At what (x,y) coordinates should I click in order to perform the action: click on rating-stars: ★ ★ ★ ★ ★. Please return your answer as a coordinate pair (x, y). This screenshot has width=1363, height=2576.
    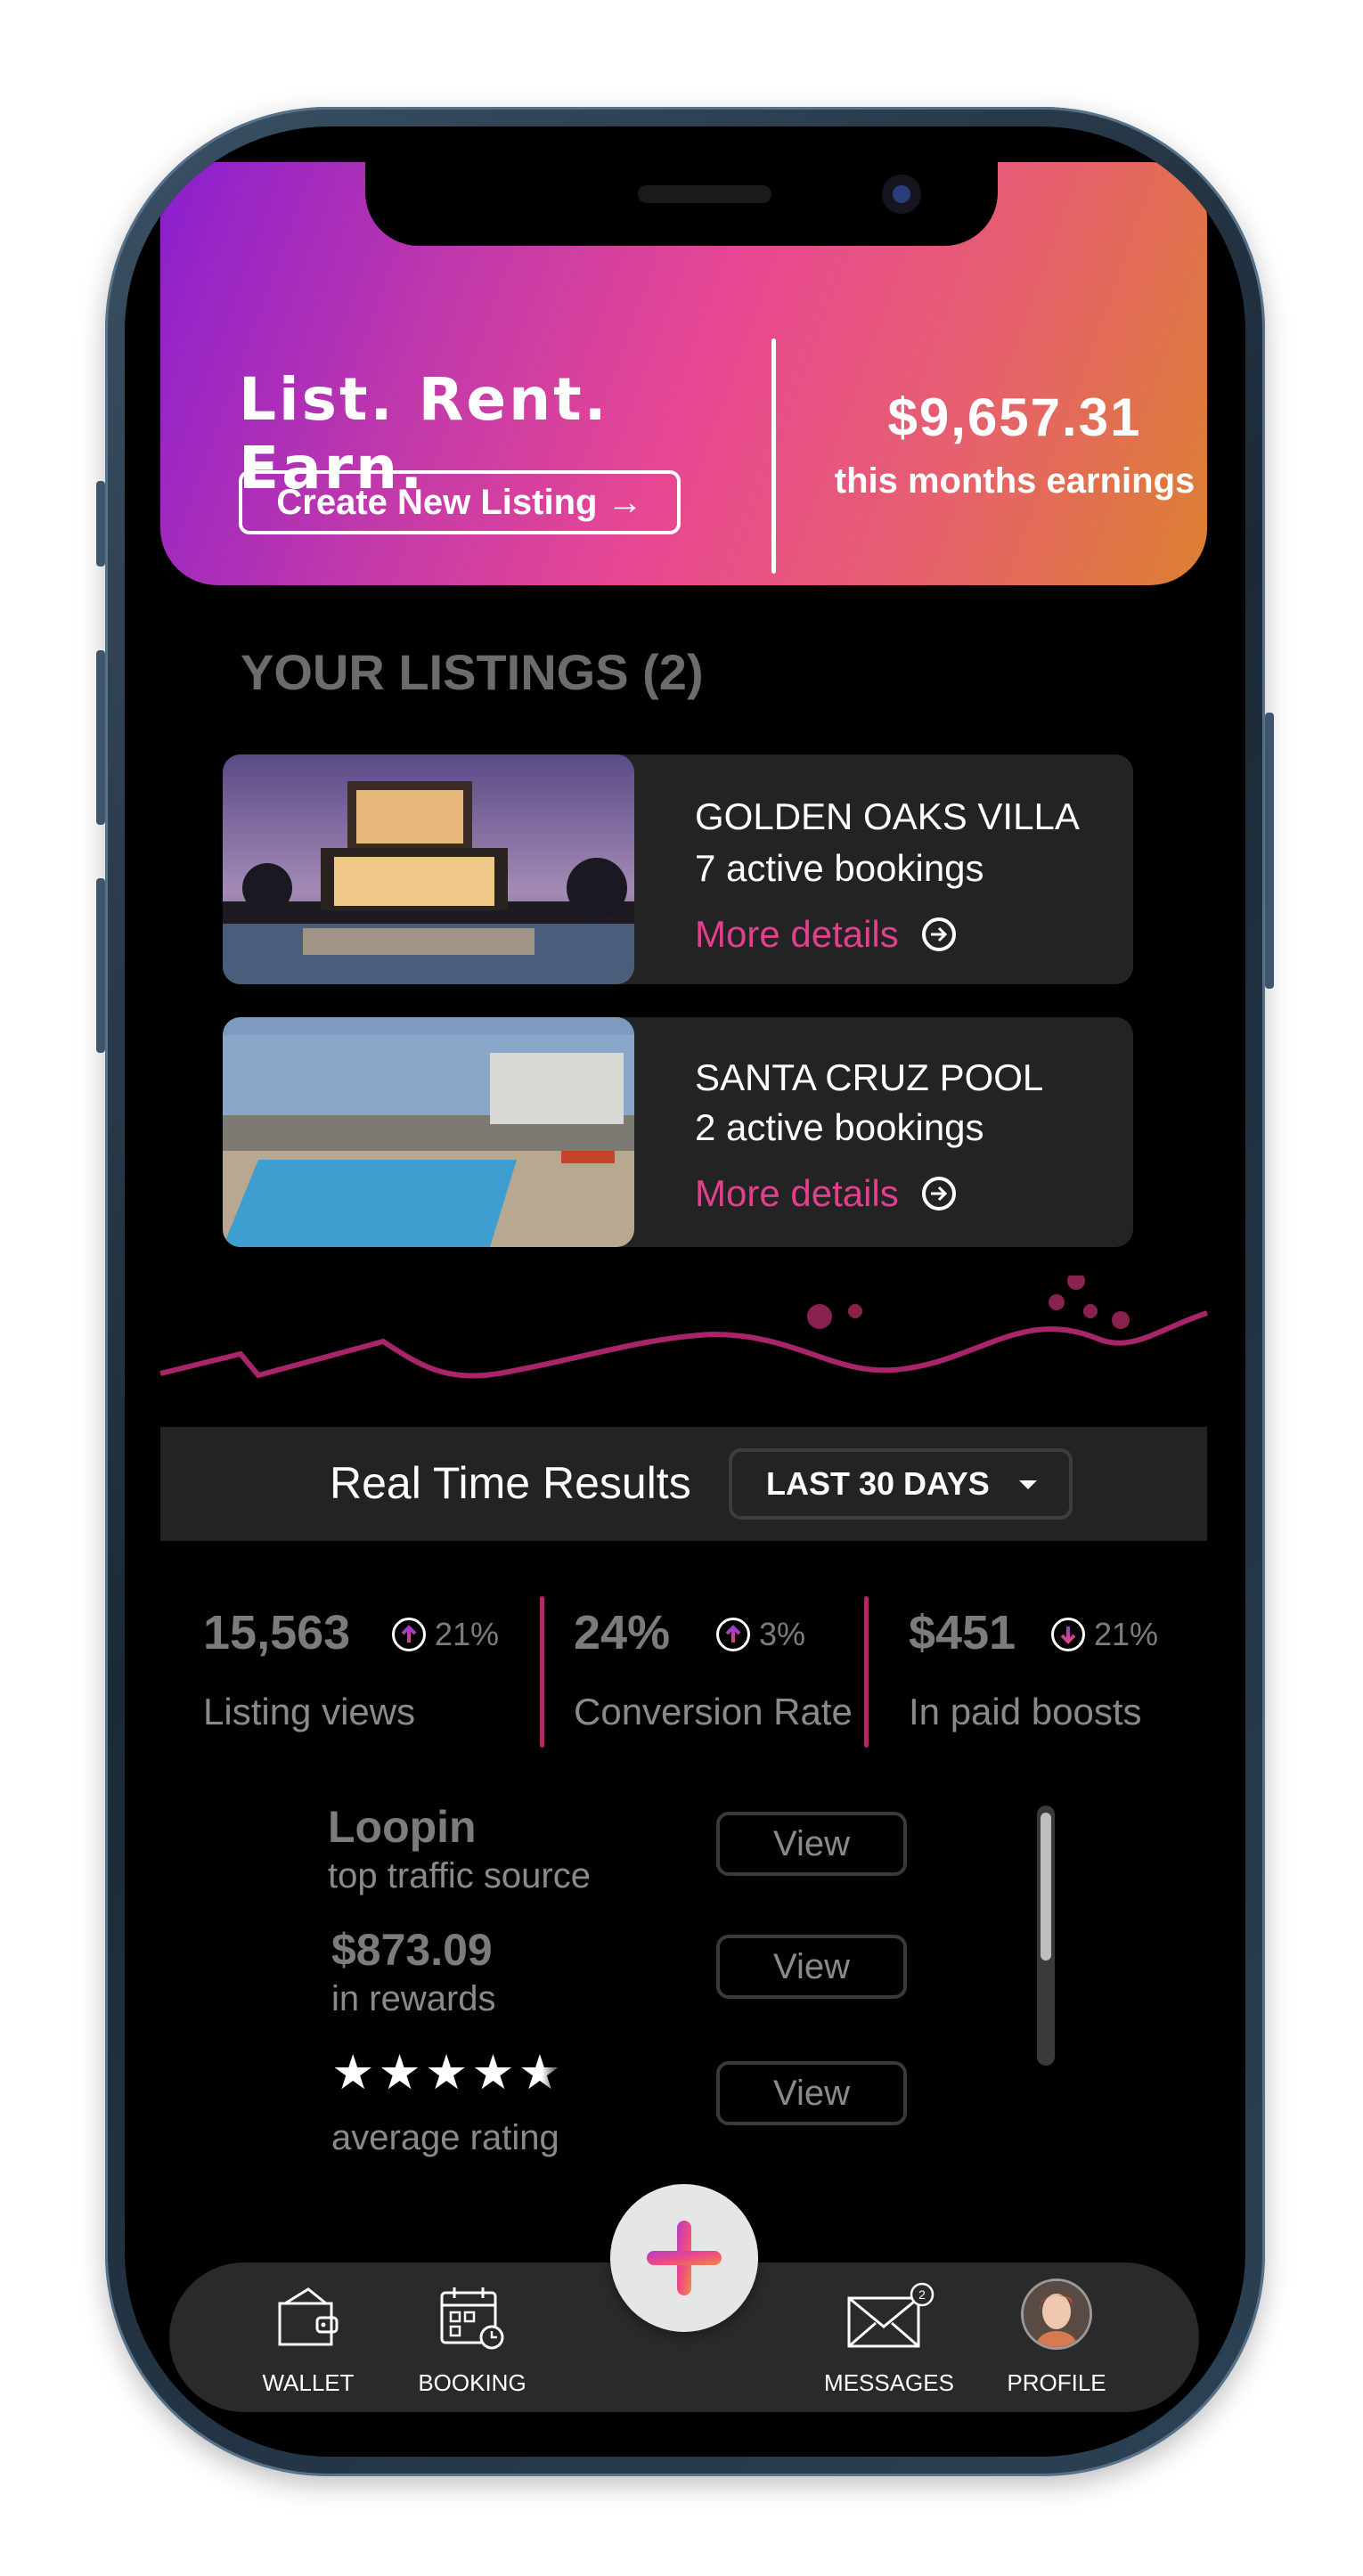
    Looking at the image, I should click on (448, 2073).